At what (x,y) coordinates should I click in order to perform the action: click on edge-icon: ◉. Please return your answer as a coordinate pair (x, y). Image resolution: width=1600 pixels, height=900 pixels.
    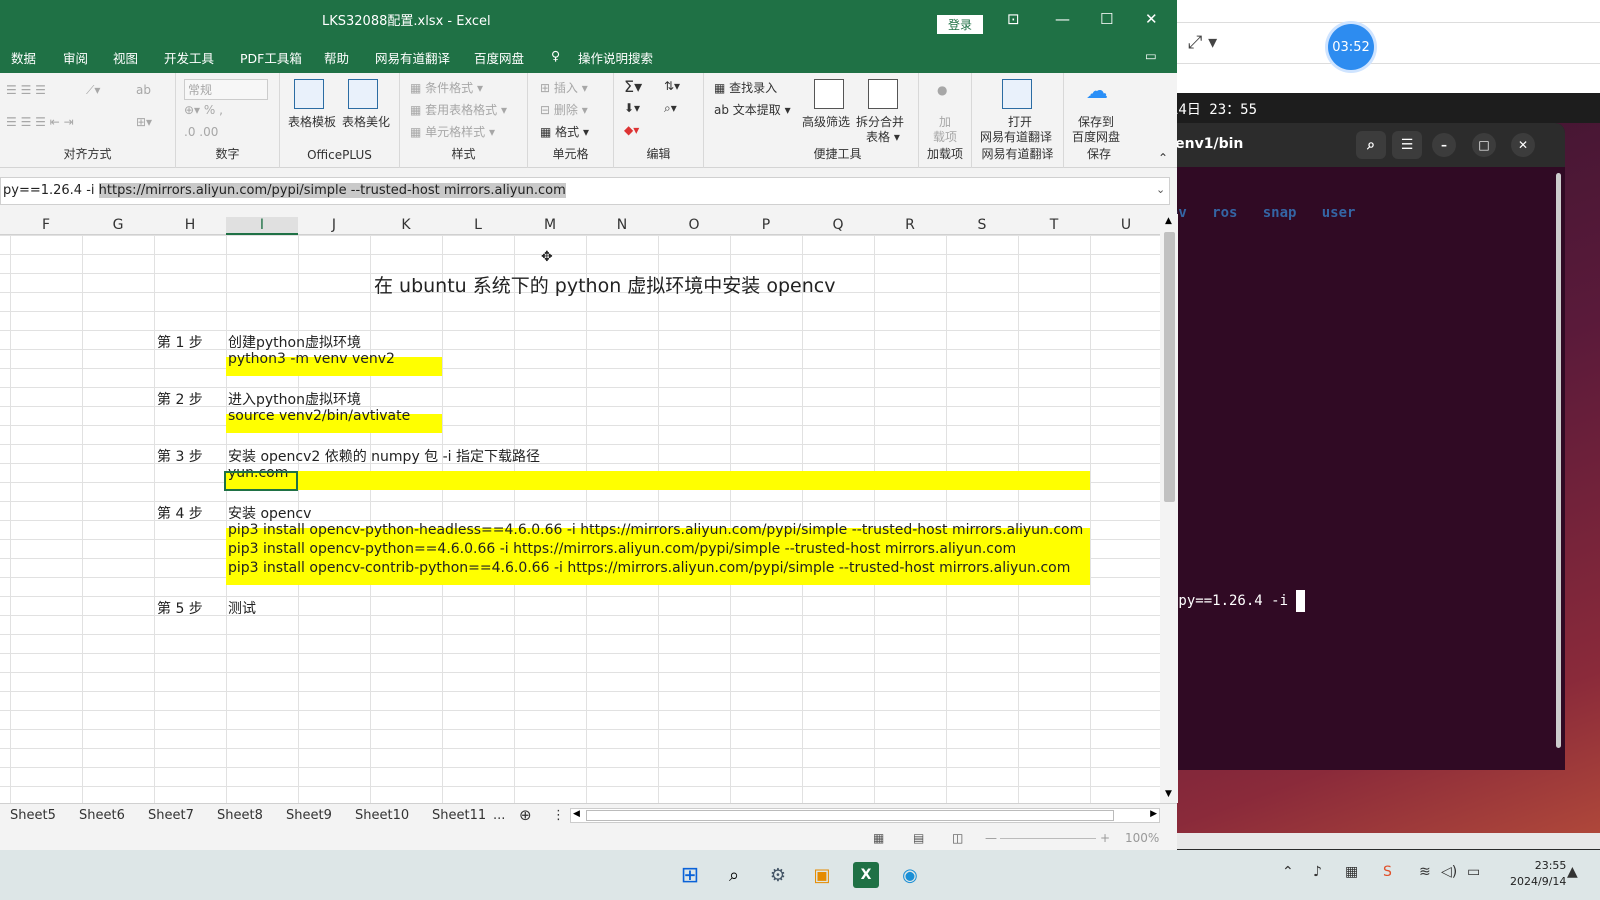
    Looking at the image, I should click on (910, 875).